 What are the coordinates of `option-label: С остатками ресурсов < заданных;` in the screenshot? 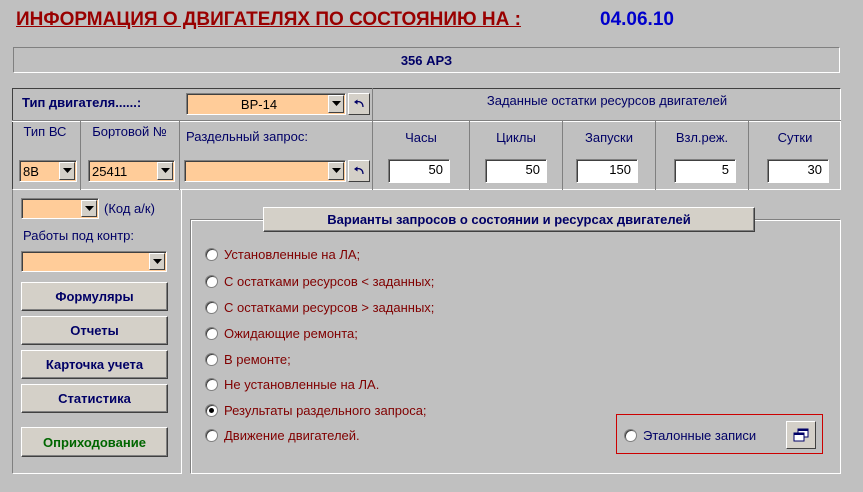 It's located at (329, 281).